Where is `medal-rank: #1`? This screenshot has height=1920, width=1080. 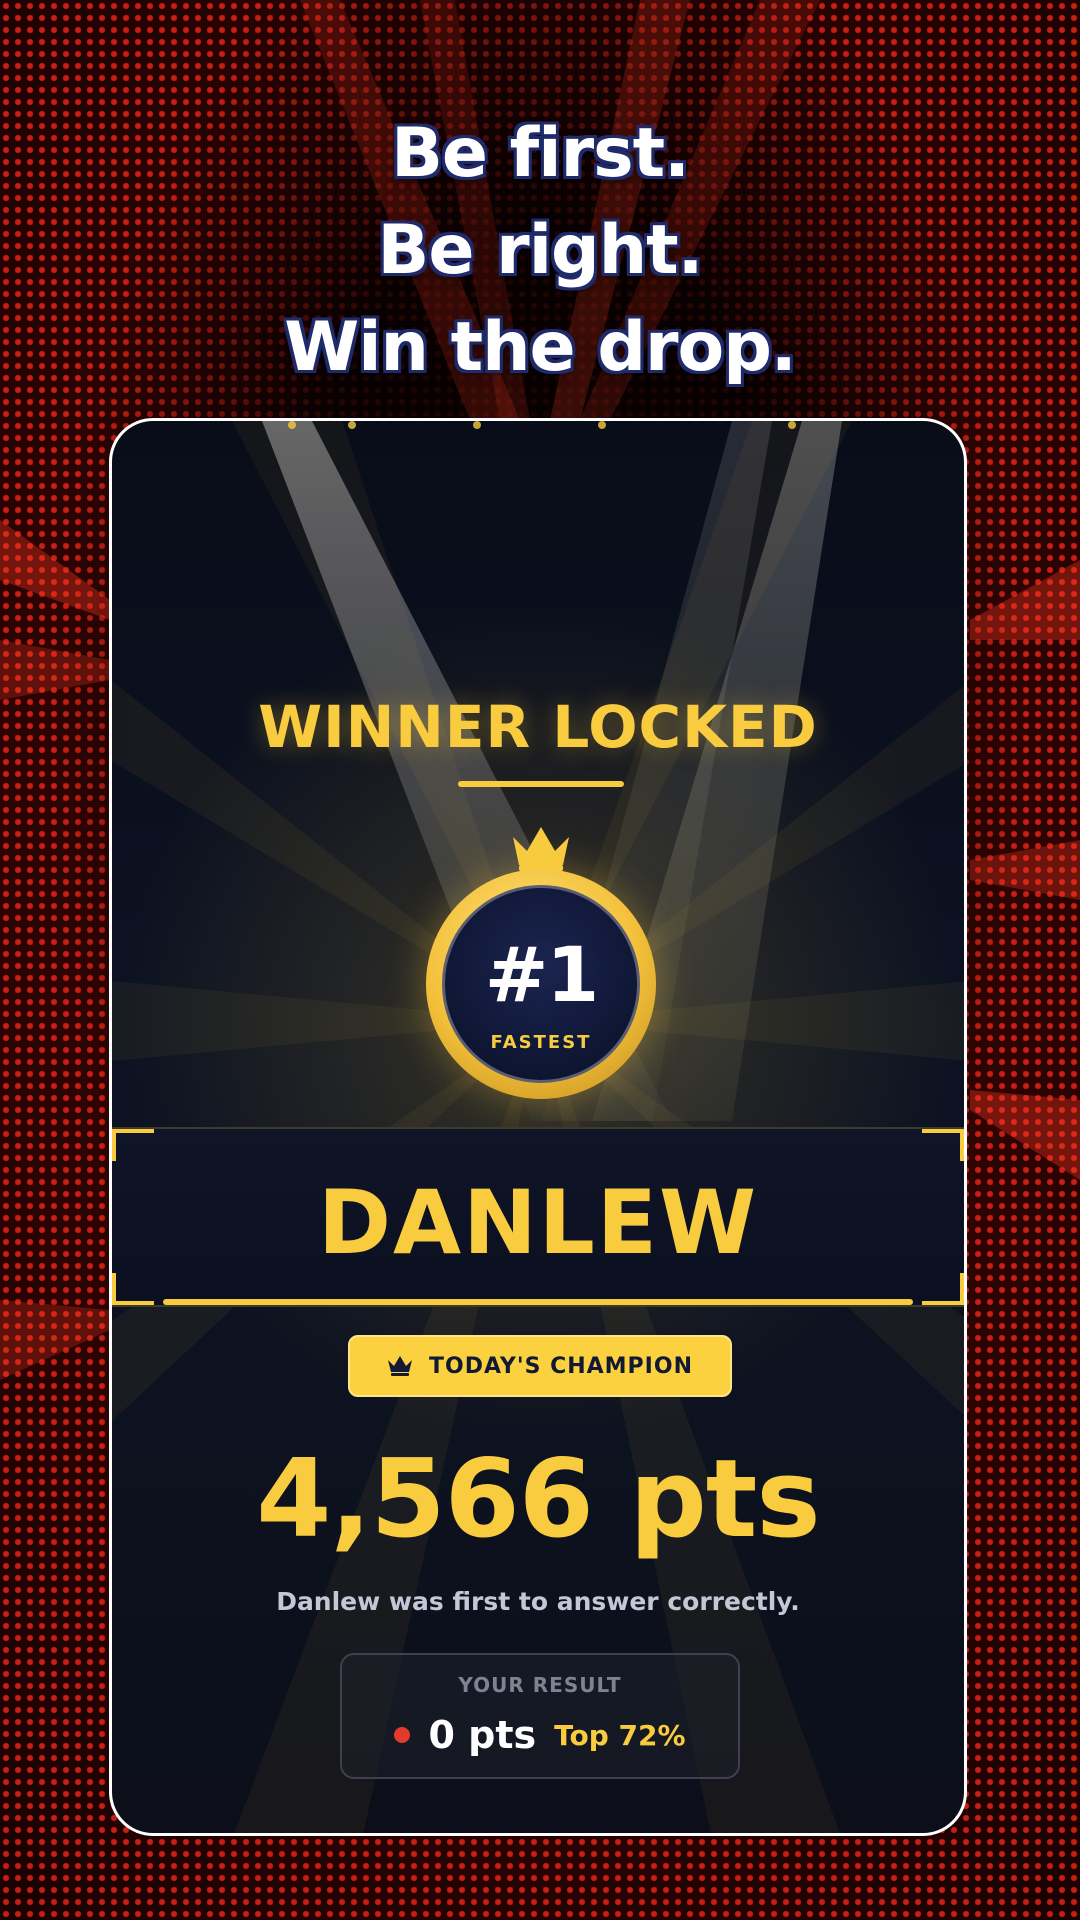 medal-rank: #1 is located at coordinates (542, 974).